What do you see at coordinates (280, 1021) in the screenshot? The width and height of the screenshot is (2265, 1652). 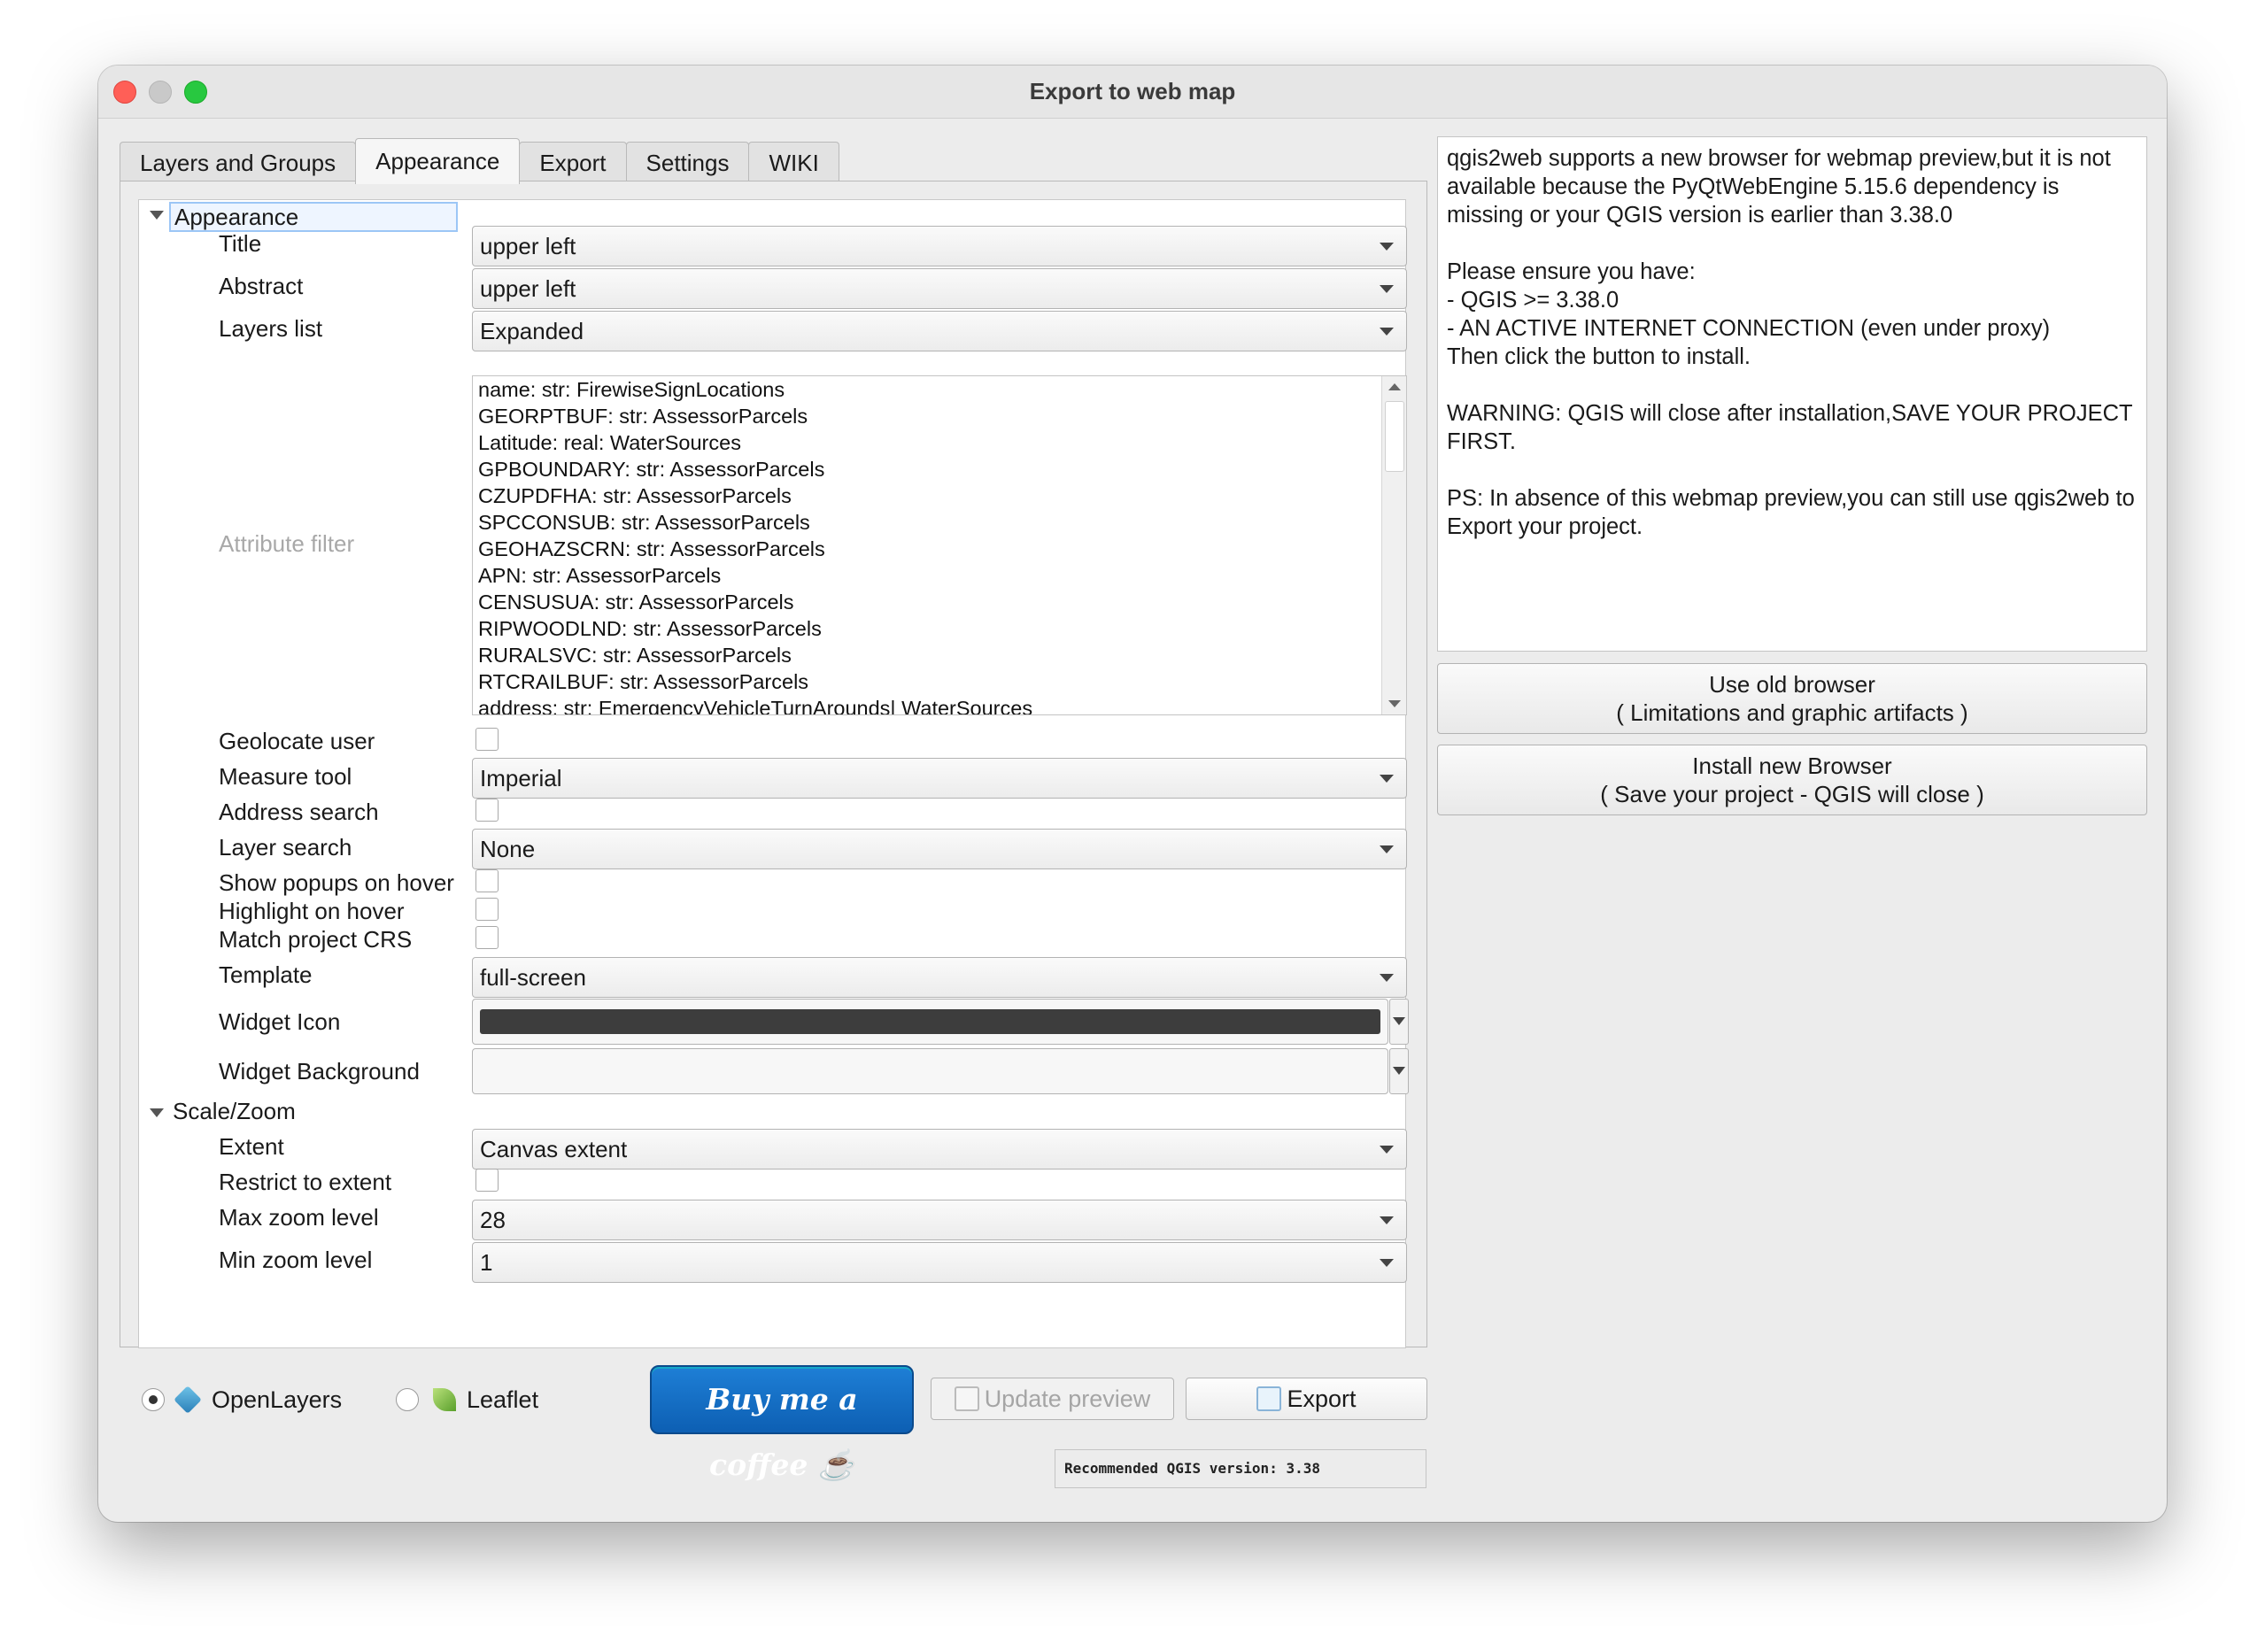 I see `widget-icon-label: Widget Icon` at bounding box center [280, 1021].